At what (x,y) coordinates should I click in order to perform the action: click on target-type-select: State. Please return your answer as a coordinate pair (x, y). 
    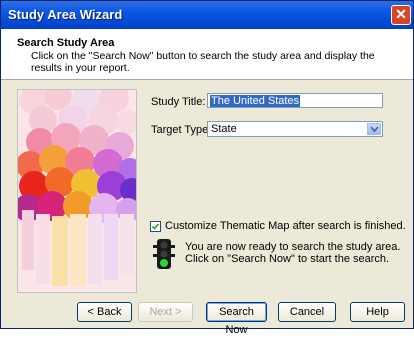
    Looking at the image, I should click on (295, 129).